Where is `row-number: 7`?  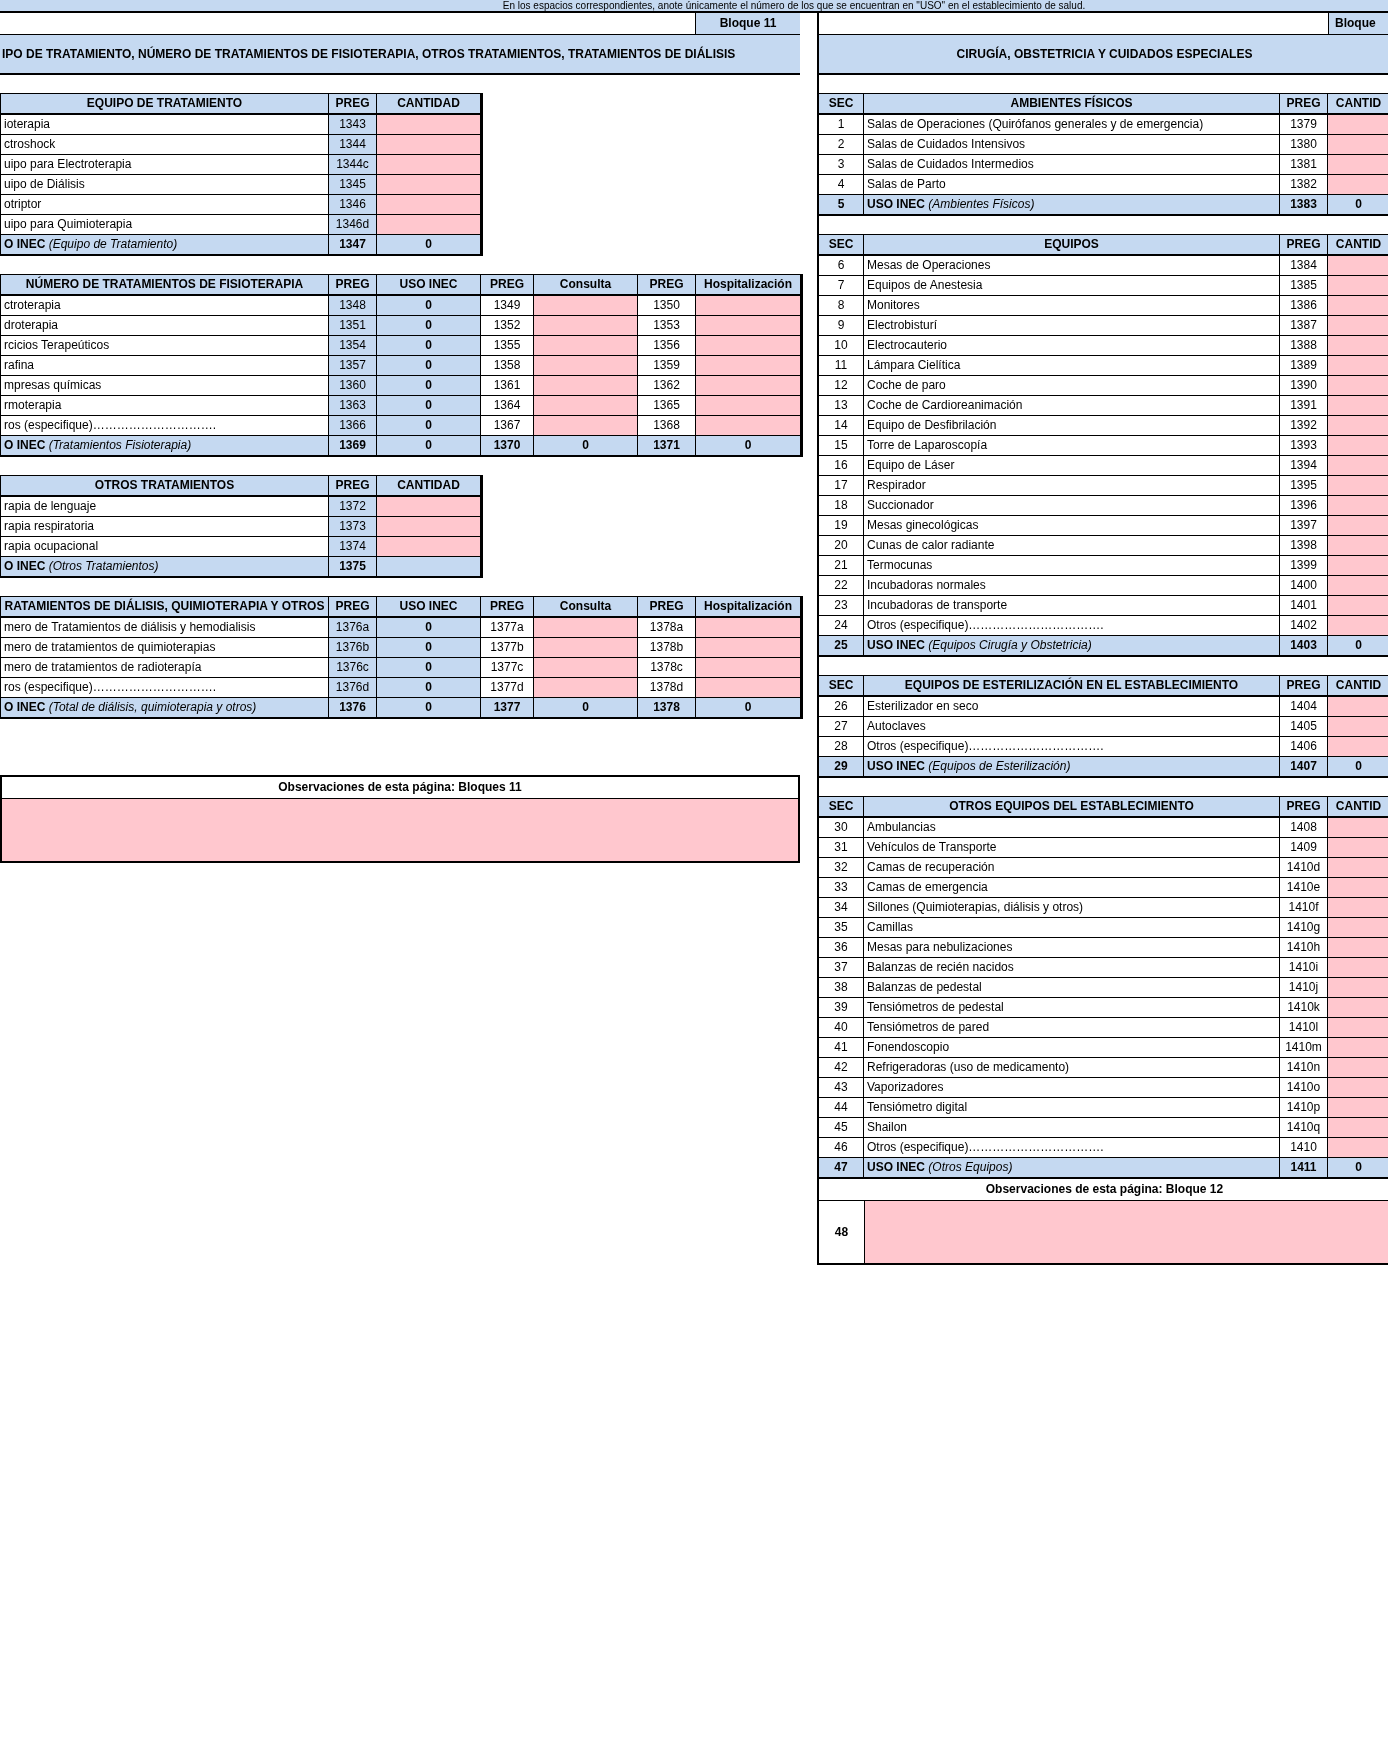
row-number: 7 is located at coordinates (841, 286).